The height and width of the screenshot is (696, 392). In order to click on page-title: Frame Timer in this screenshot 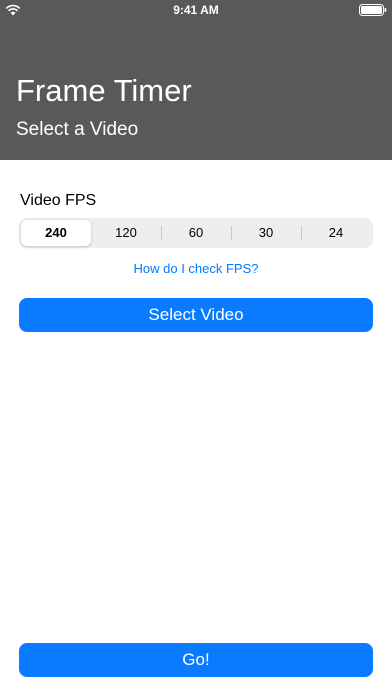, I will do `click(104, 90)`.